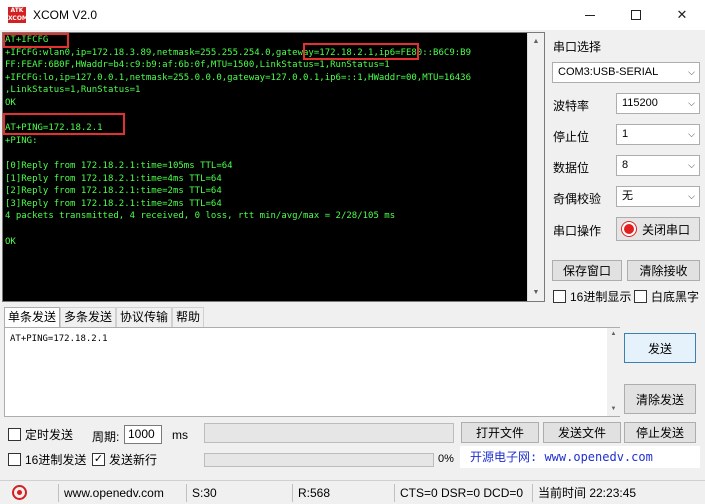 The width and height of the screenshot is (705, 504). Describe the element at coordinates (571, 168) in the screenshot. I see `databit-label: 数据位` at that location.